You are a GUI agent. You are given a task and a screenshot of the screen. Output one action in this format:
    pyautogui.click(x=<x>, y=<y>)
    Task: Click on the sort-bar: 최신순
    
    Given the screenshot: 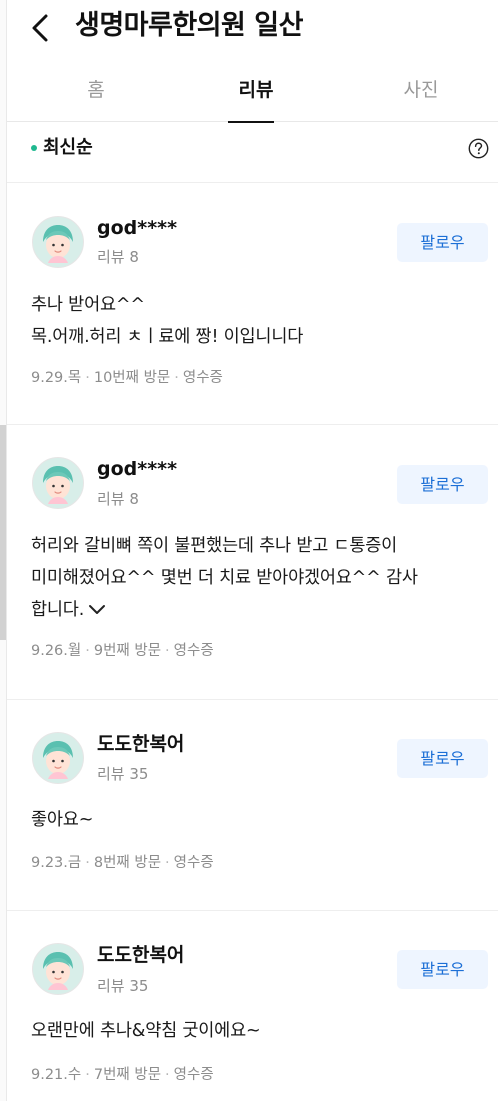 What is the action you would take?
    pyautogui.click(x=252, y=153)
    